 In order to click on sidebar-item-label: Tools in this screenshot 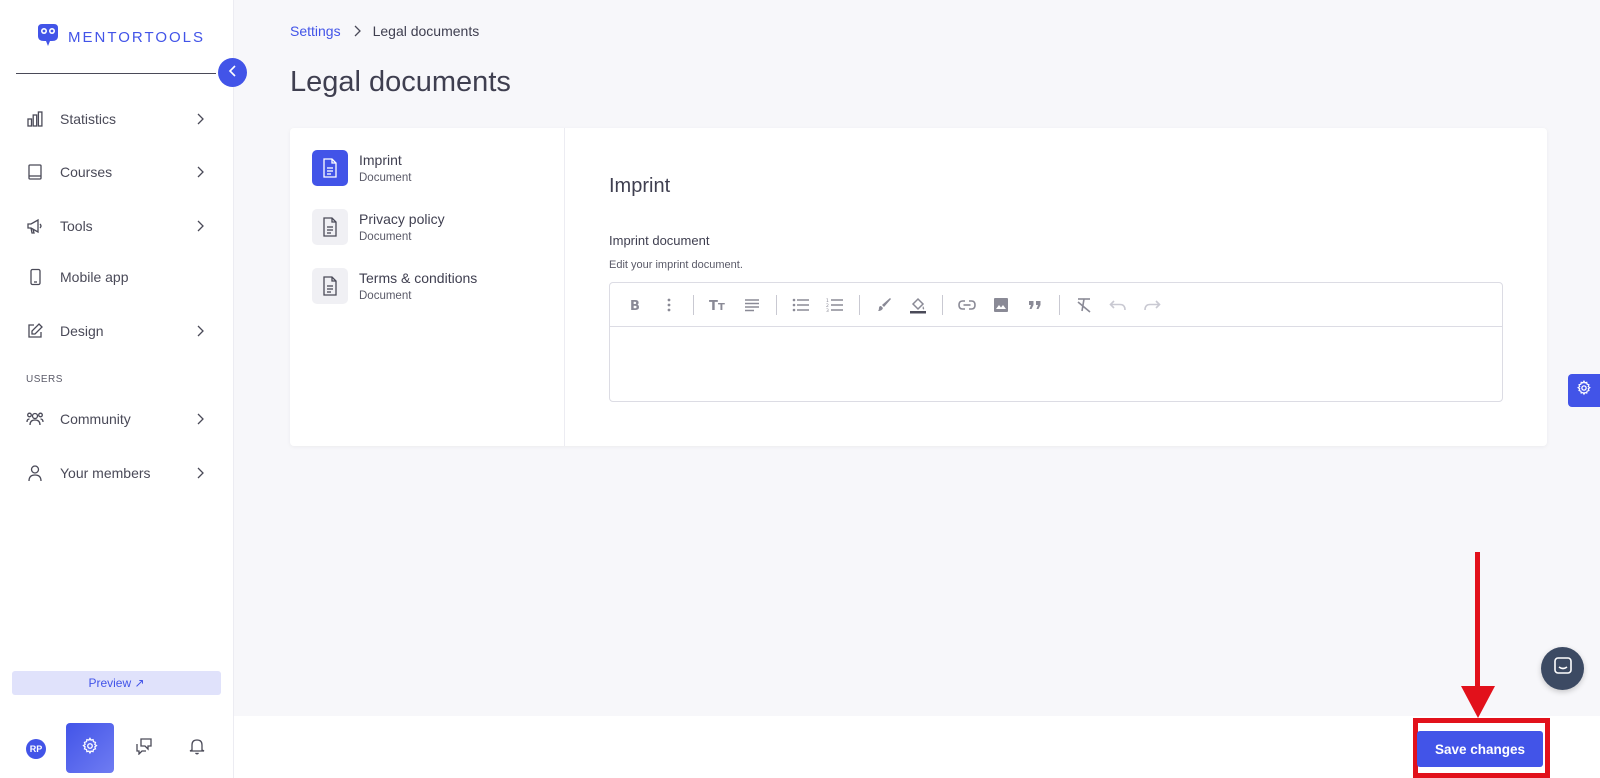, I will do `click(76, 226)`.